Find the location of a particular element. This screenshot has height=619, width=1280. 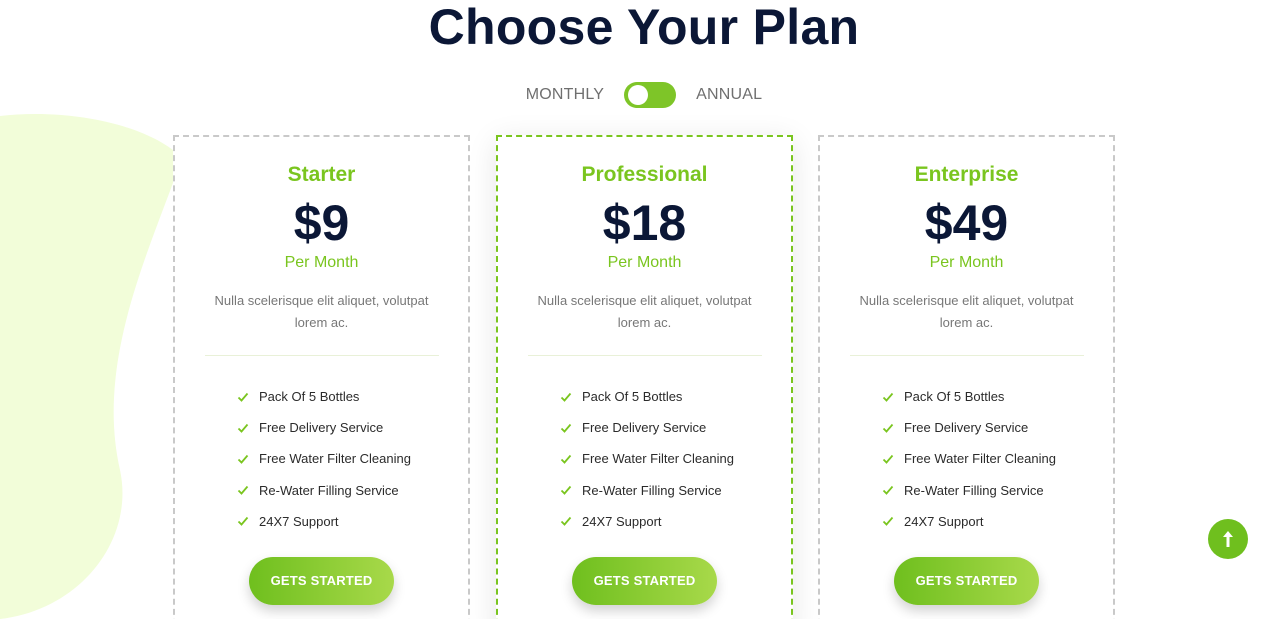

plan-name: Professional is located at coordinates (644, 174).